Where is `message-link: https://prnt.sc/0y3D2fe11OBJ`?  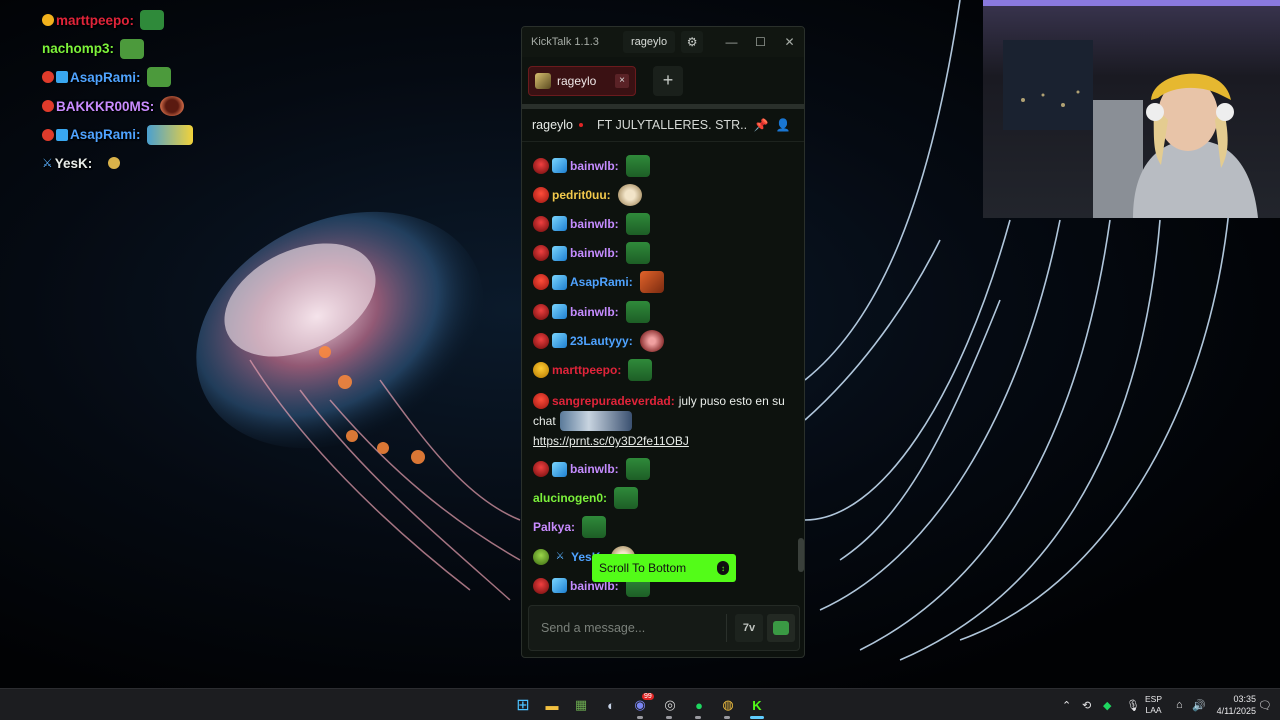 message-link: https://prnt.sc/0y3D2fe11OBJ is located at coordinates (611, 441).